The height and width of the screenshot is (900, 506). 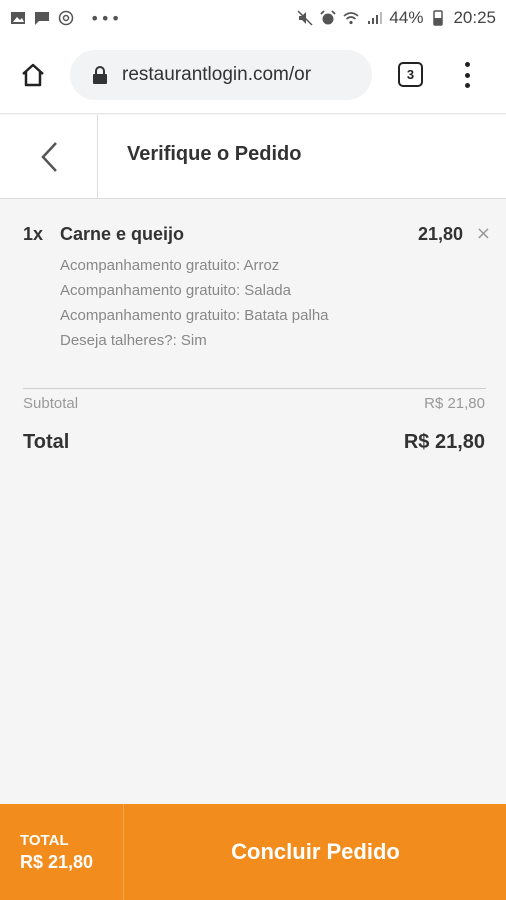 What do you see at coordinates (374, 18) in the screenshot?
I see `signal-icon` at bounding box center [374, 18].